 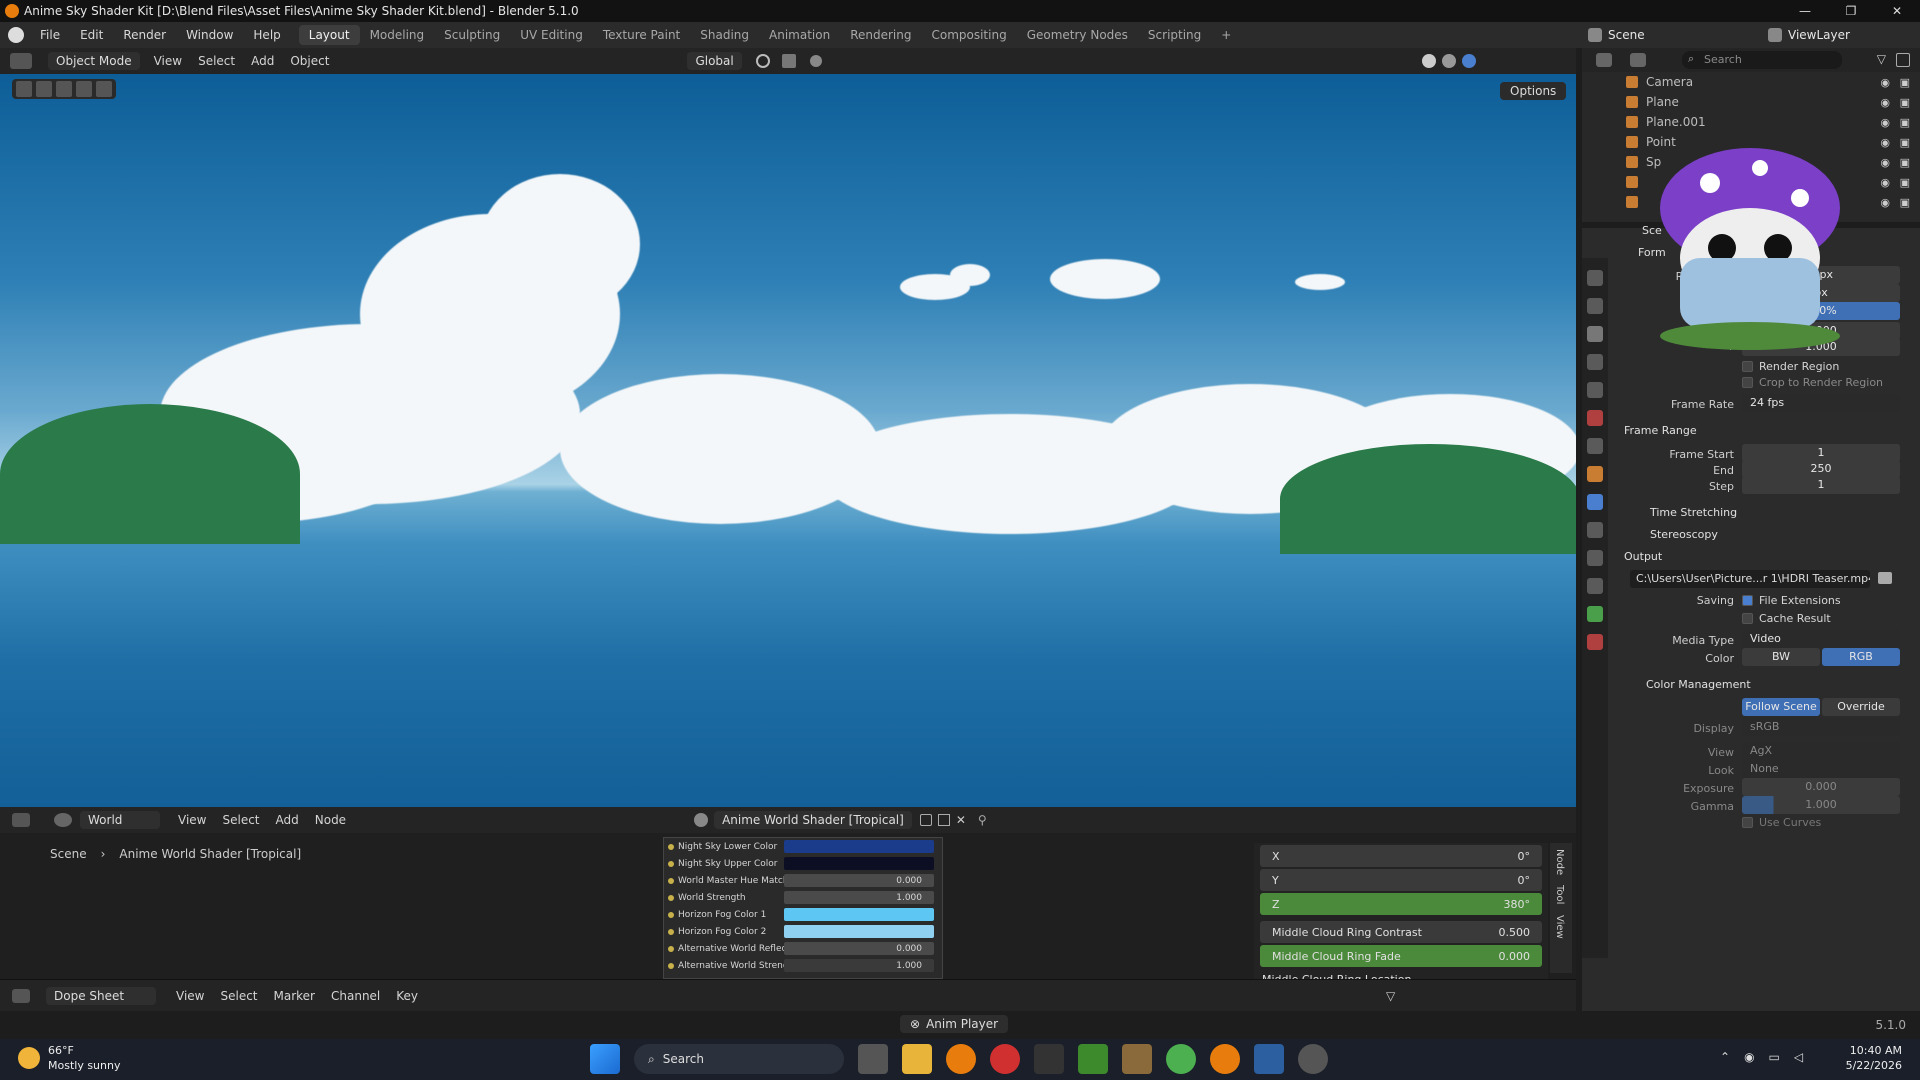 What do you see at coordinates (762, 61) in the screenshot?
I see `pivot-icon` at bounding box center [762, 61].